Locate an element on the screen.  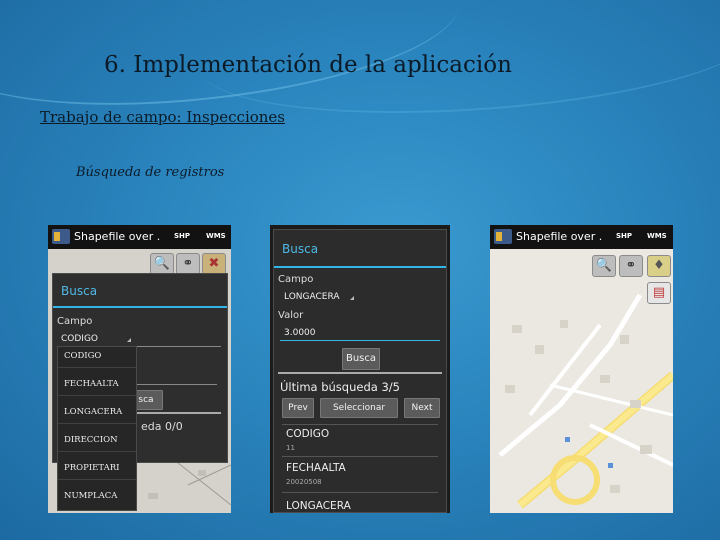
pdf-document-icon: ▤ is located at coordinates (659, 292).